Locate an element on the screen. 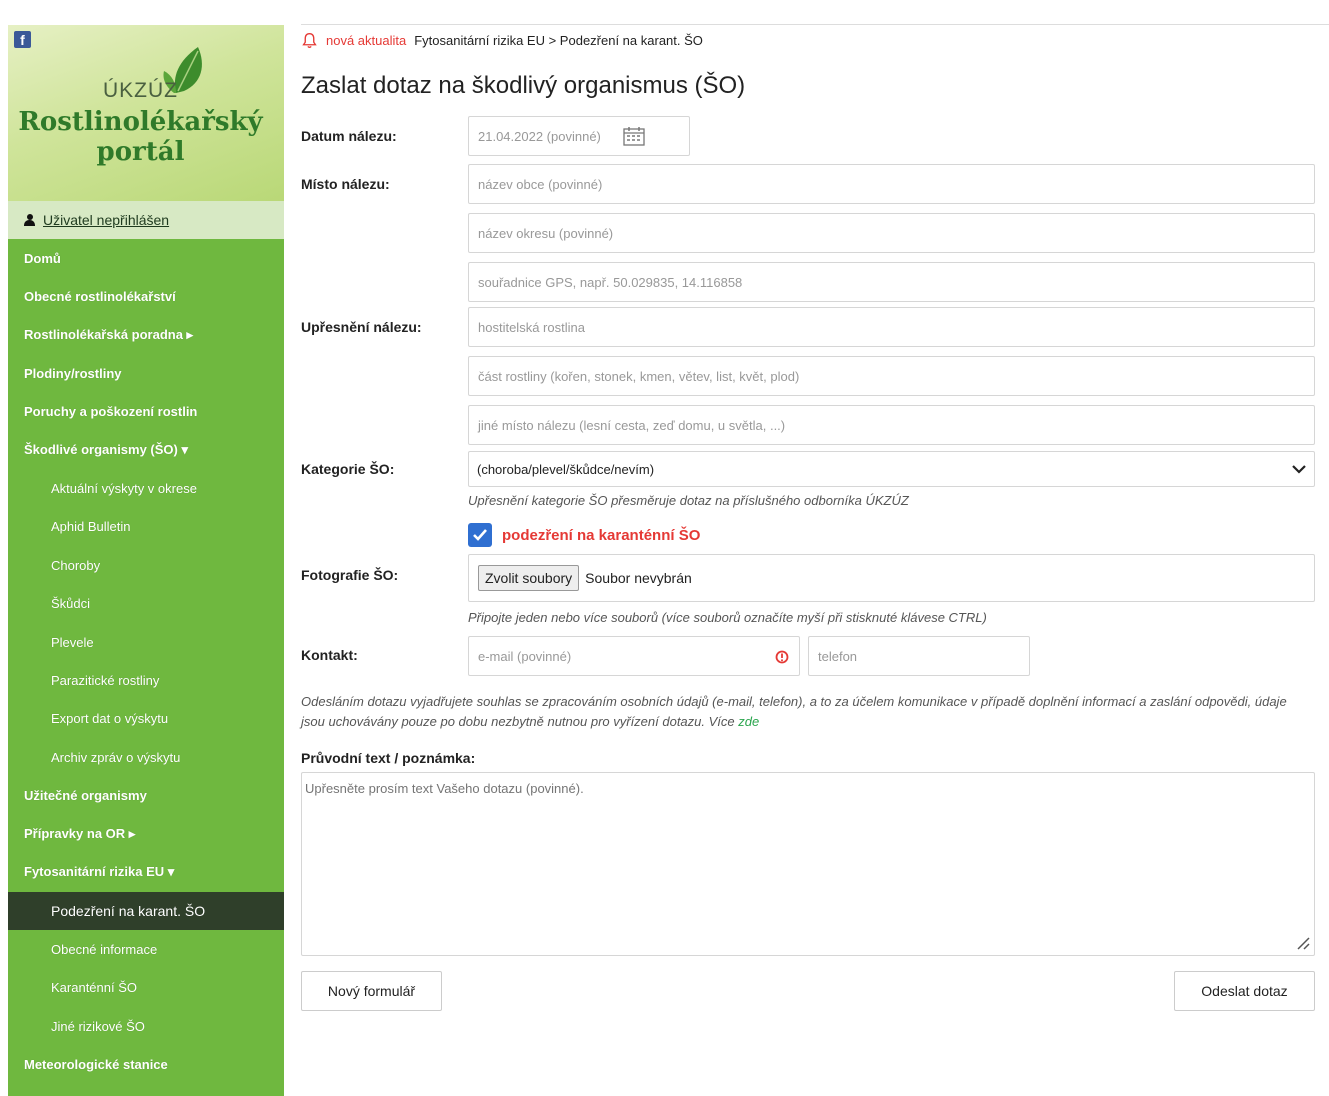 The width and height of the screenshot is (1329, 1096). page-title: Zaslat dotaz na škodlivý organismus (ŠO) is located at coordinates (523, 85).